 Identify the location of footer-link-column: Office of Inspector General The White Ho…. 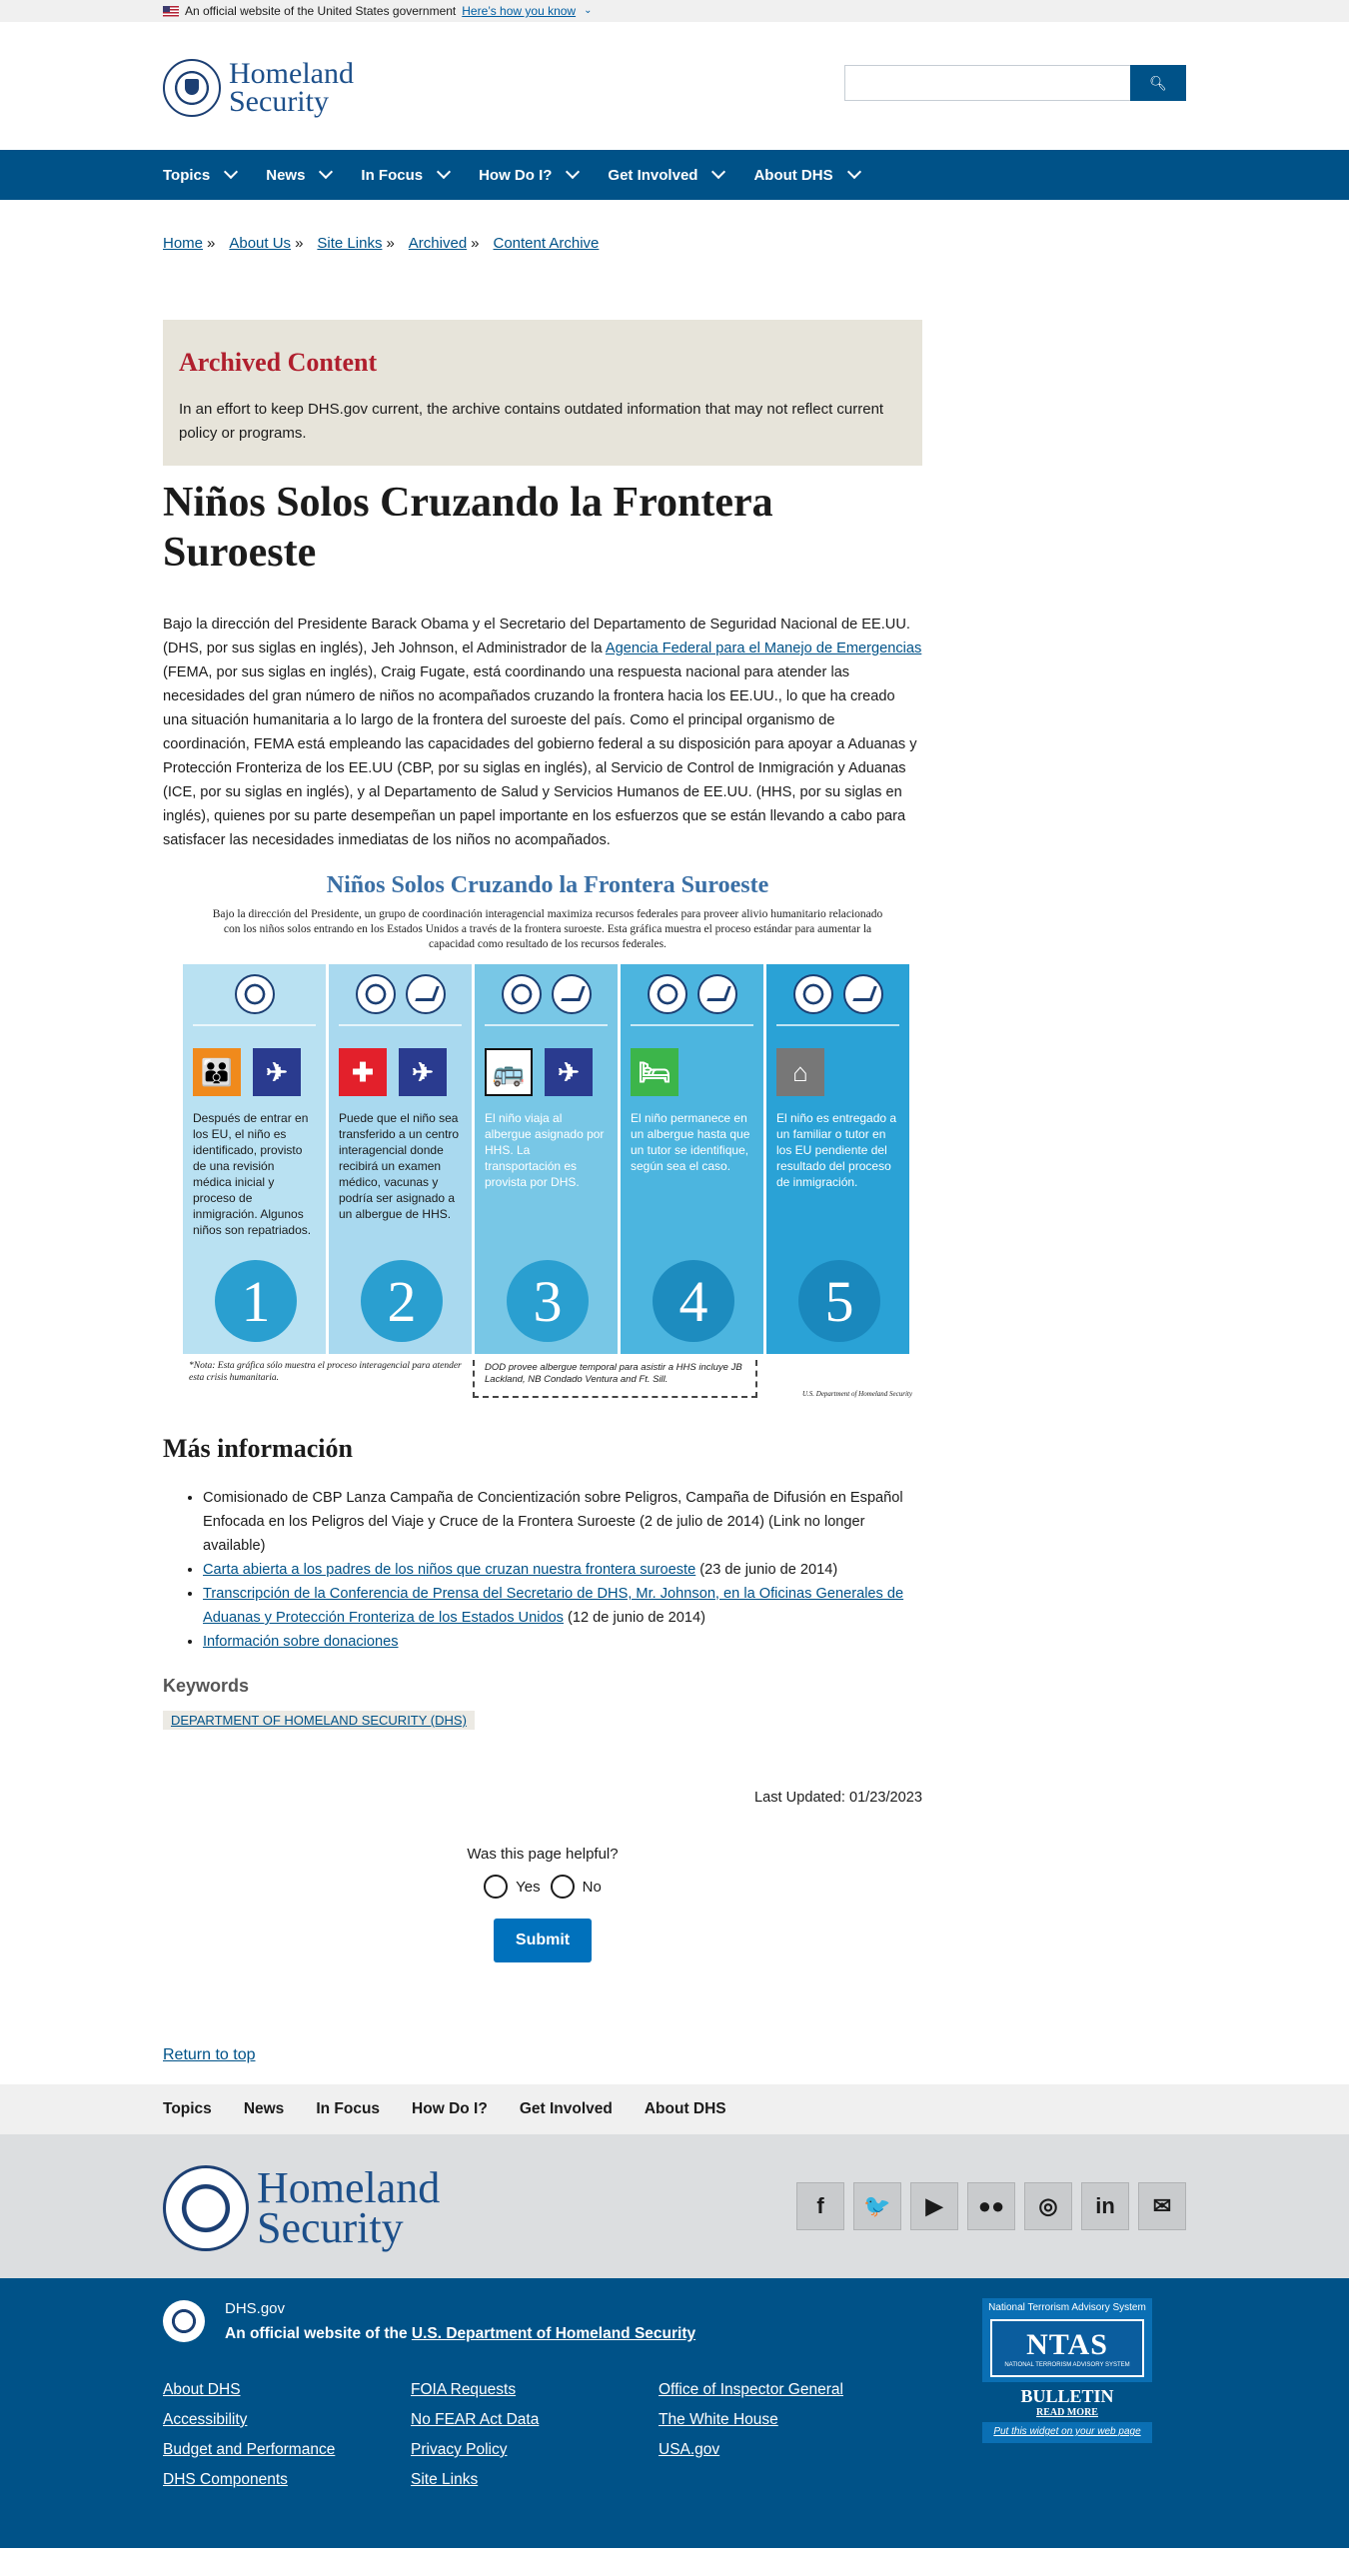
(782, 2435).